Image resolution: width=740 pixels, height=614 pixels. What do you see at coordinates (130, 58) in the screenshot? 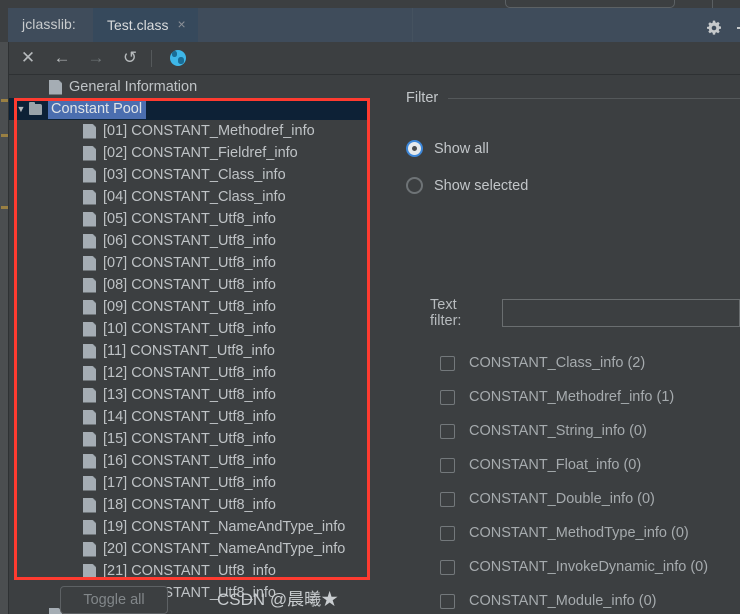
I see `reload-icon: ↺` at bounding box center [130, 58].